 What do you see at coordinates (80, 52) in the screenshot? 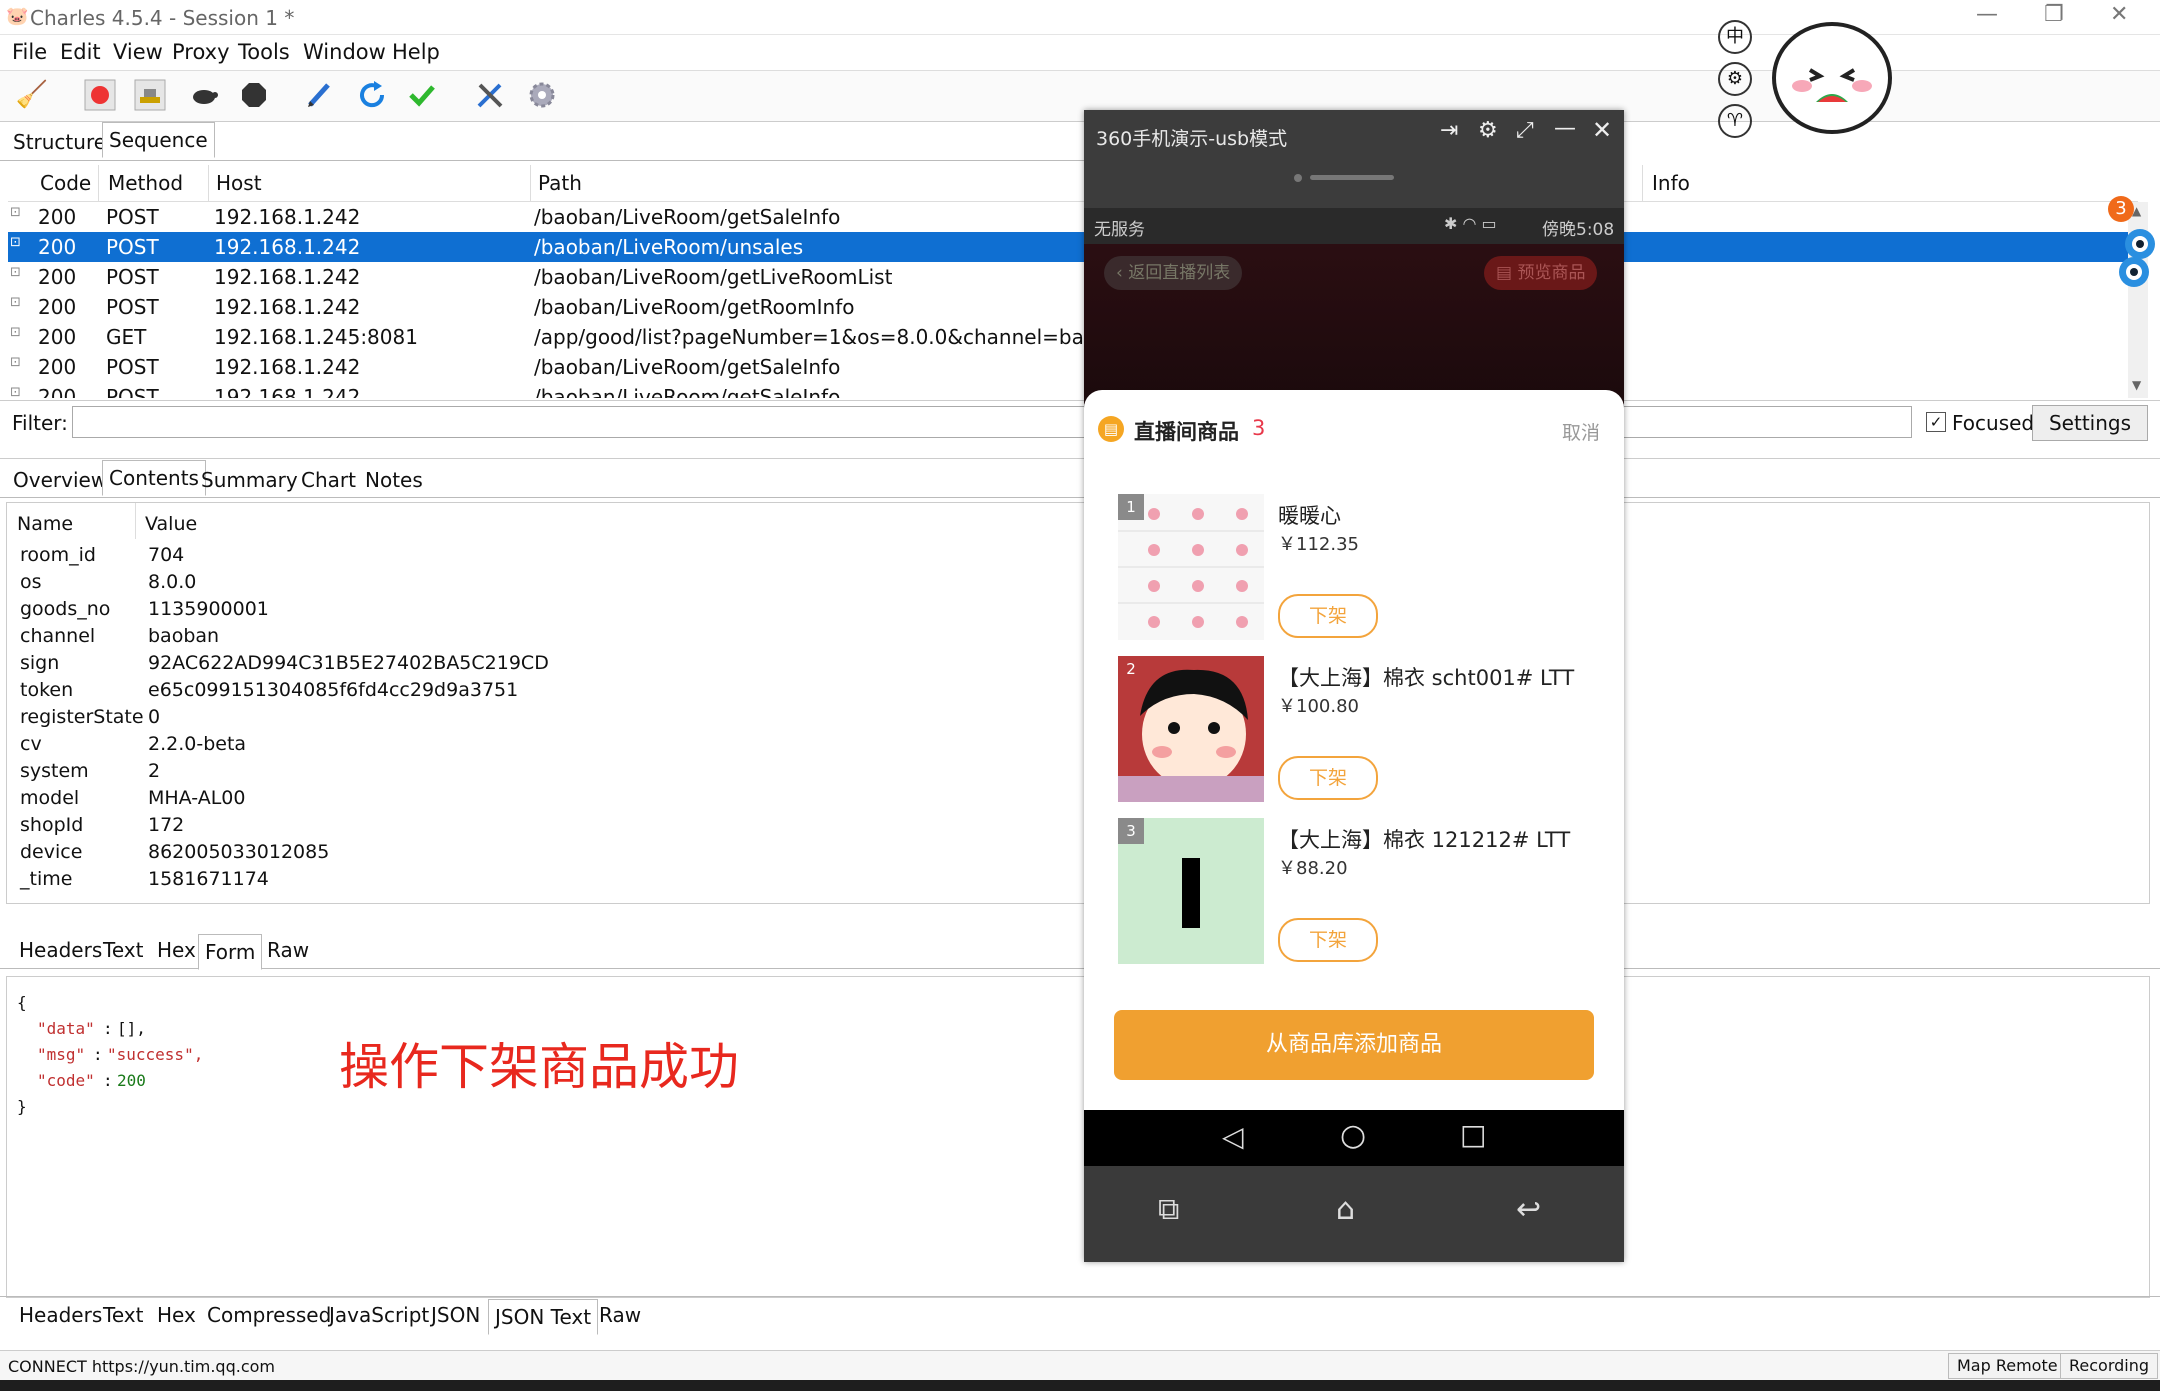
I see `menu-edit: Edit` at bounding box center [80, 52].